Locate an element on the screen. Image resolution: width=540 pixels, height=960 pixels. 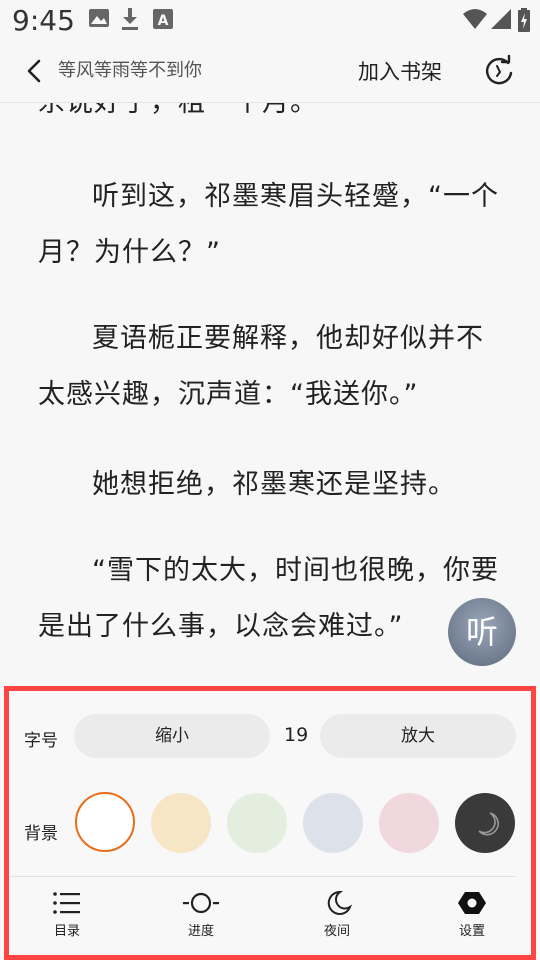
image-icon is located at coordinates (99, 18).